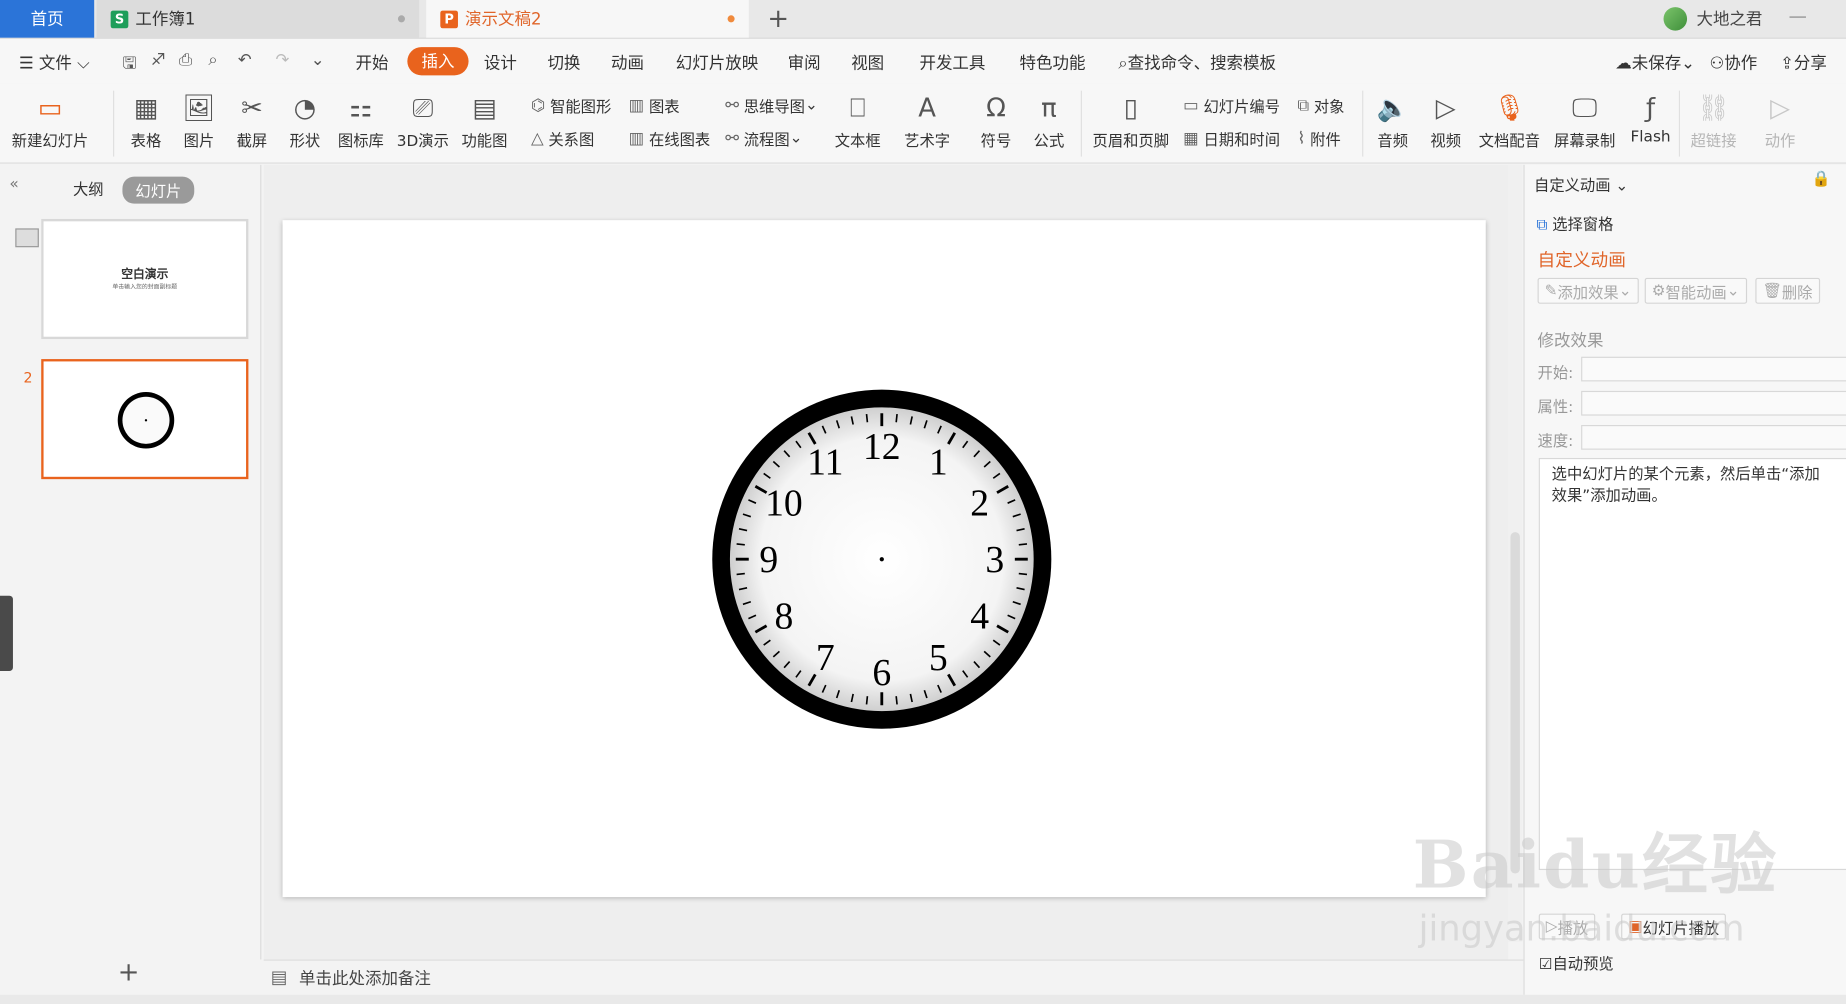 Image resolution: width=1846 pixels, height=1004 pixels. I want to click on speed-select, so click(1713, 437).